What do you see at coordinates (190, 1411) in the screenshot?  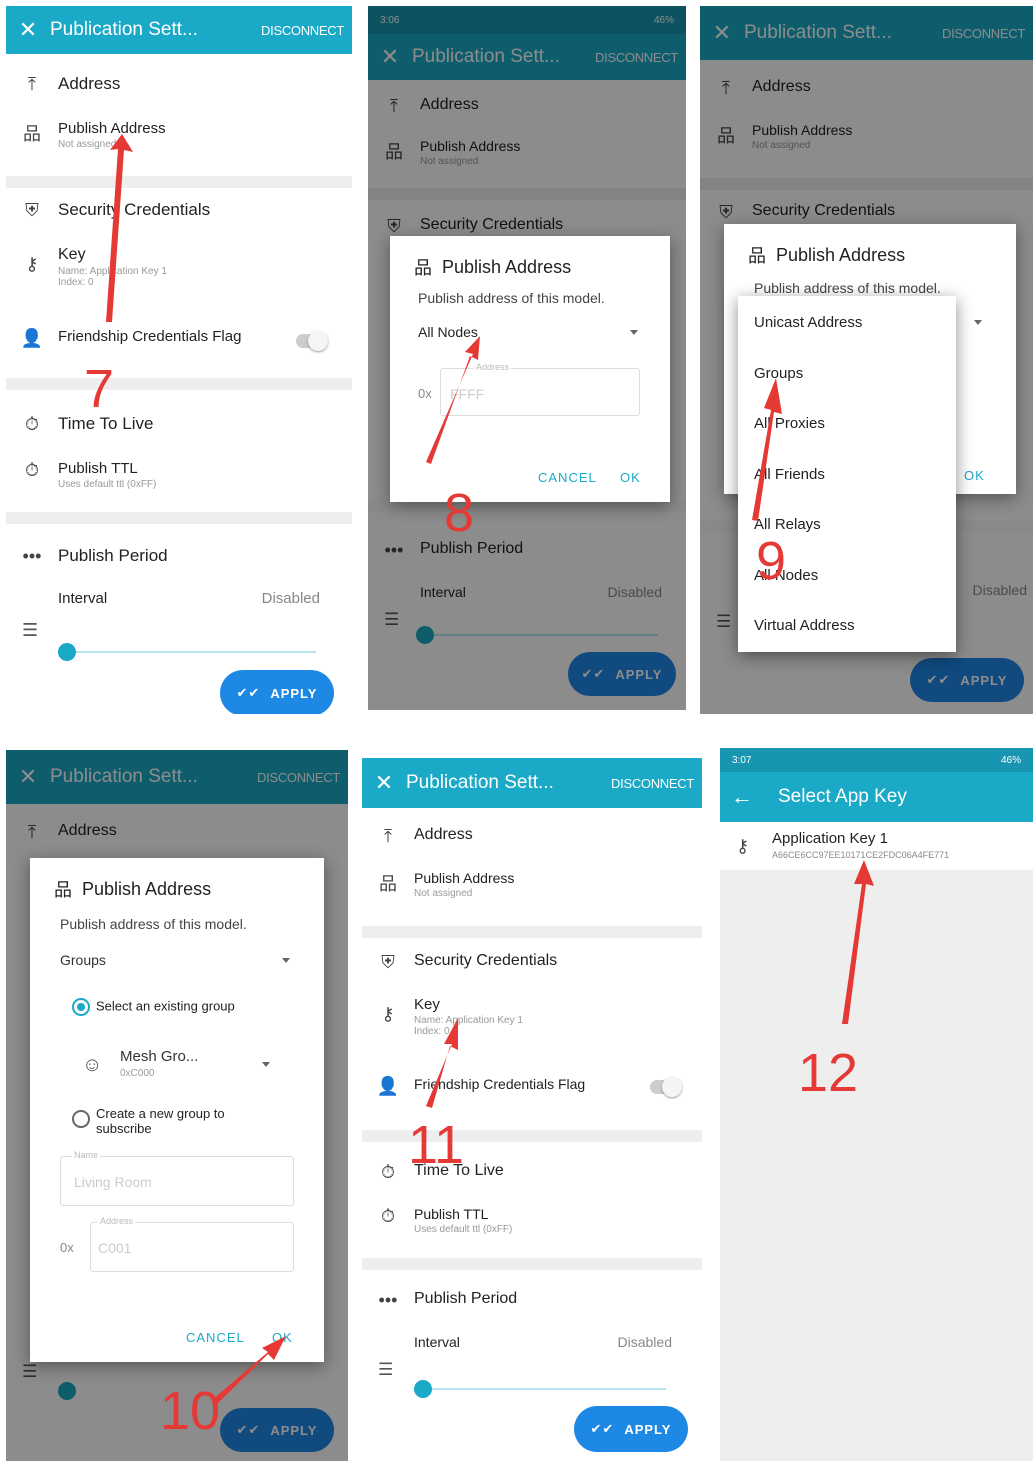 I see `step-number-10: 10` at bounding box center [190, 1411].